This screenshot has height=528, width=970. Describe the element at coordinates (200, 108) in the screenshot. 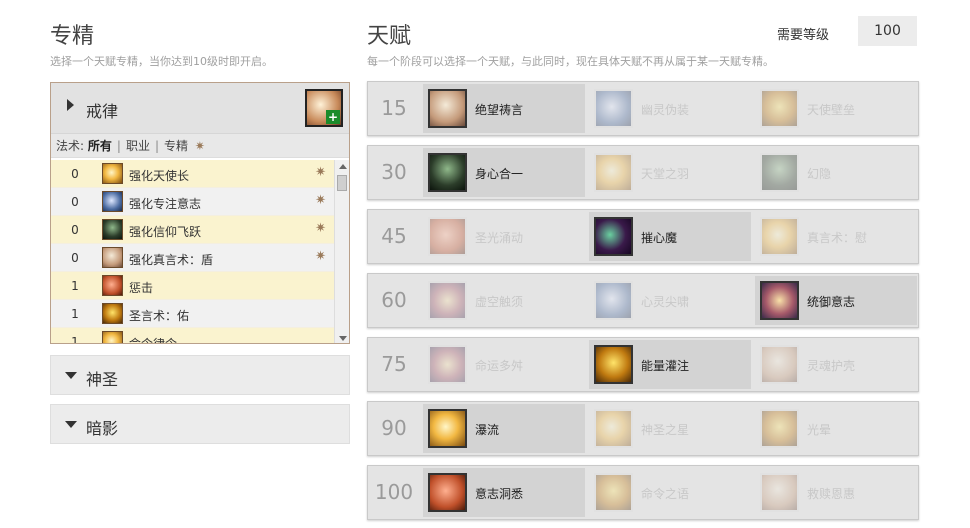

I see `spec-header-discipline: 戒律 +` at that location.